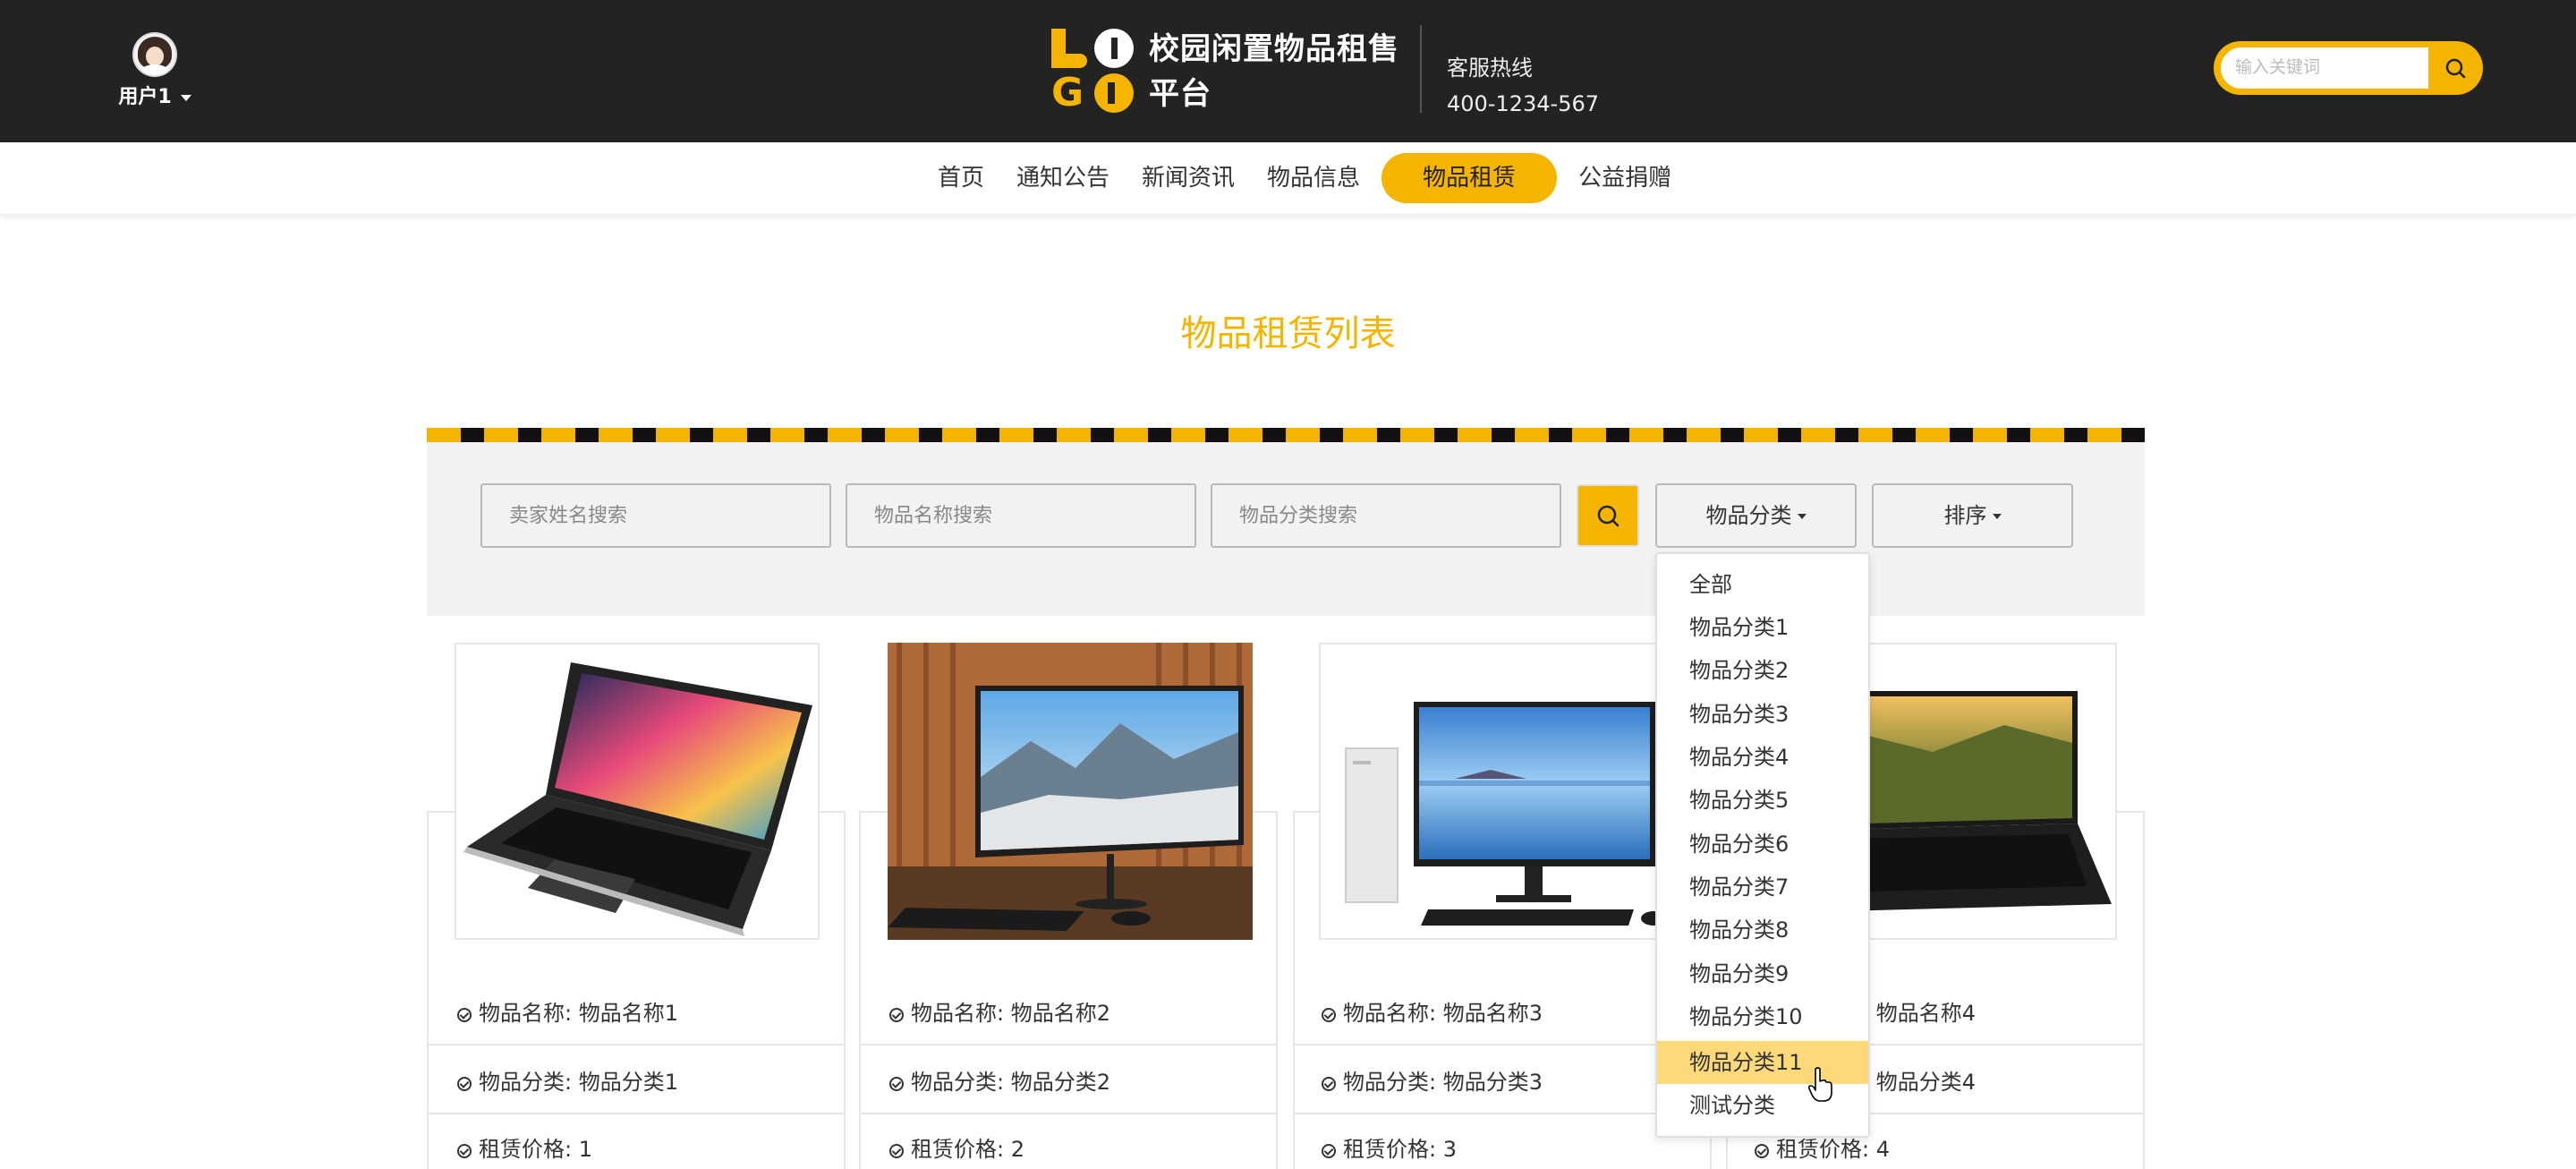  Describe the element at coordinates (1762, 1105) in the screenshot. I see `menu-item-test-category: 测试分类` at that location.